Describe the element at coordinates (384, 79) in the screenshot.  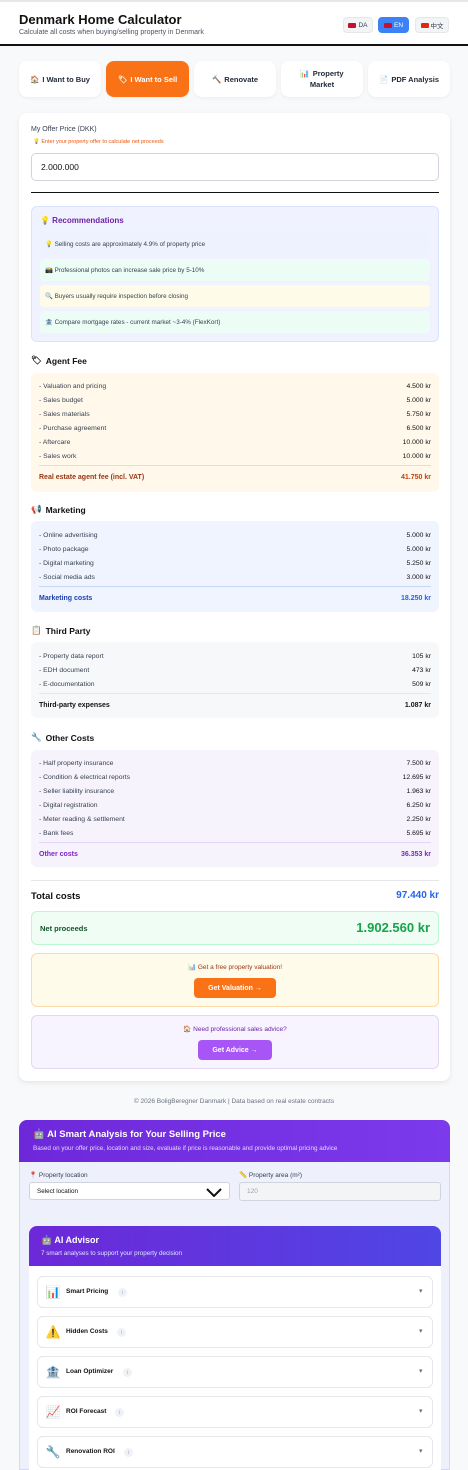
I see `document-icon: 📄` at that location.